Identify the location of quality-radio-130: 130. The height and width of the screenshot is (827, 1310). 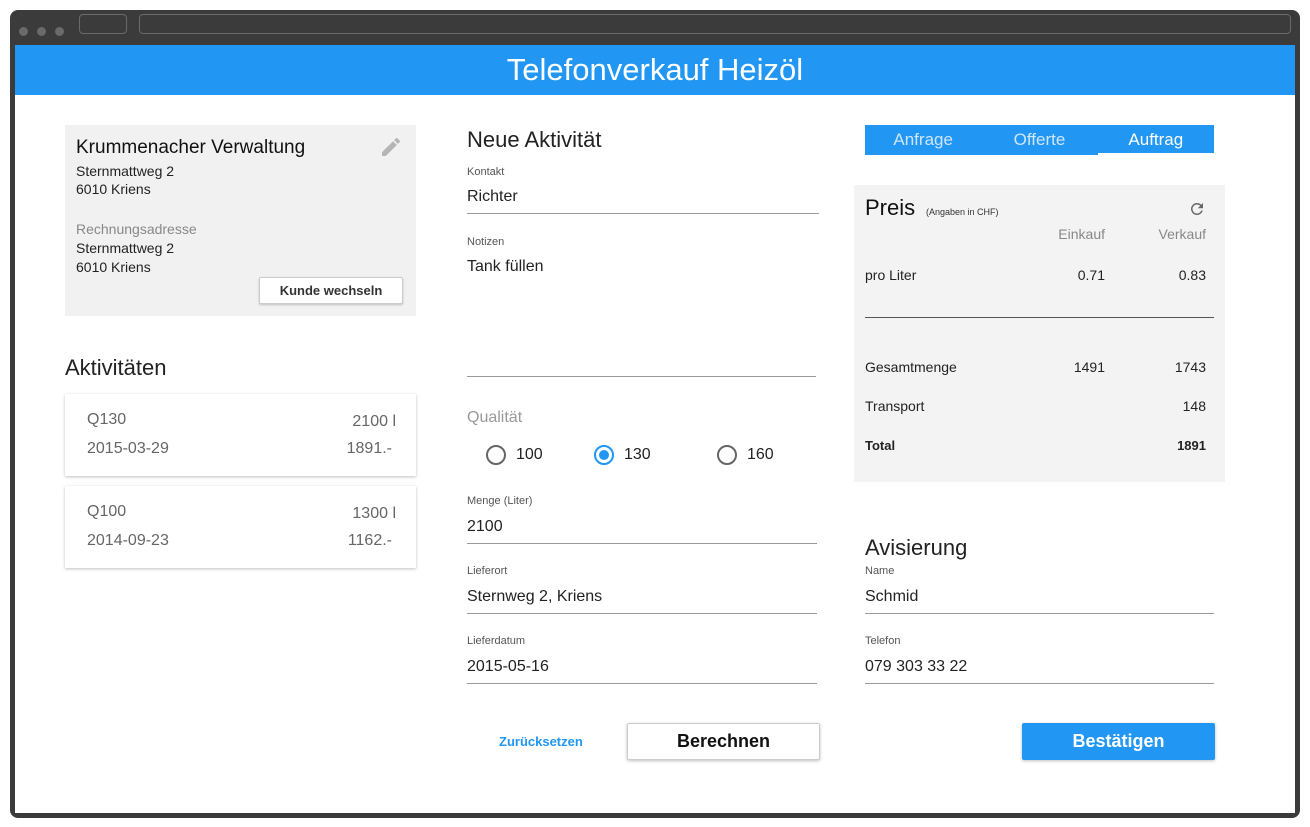
(622, 455).